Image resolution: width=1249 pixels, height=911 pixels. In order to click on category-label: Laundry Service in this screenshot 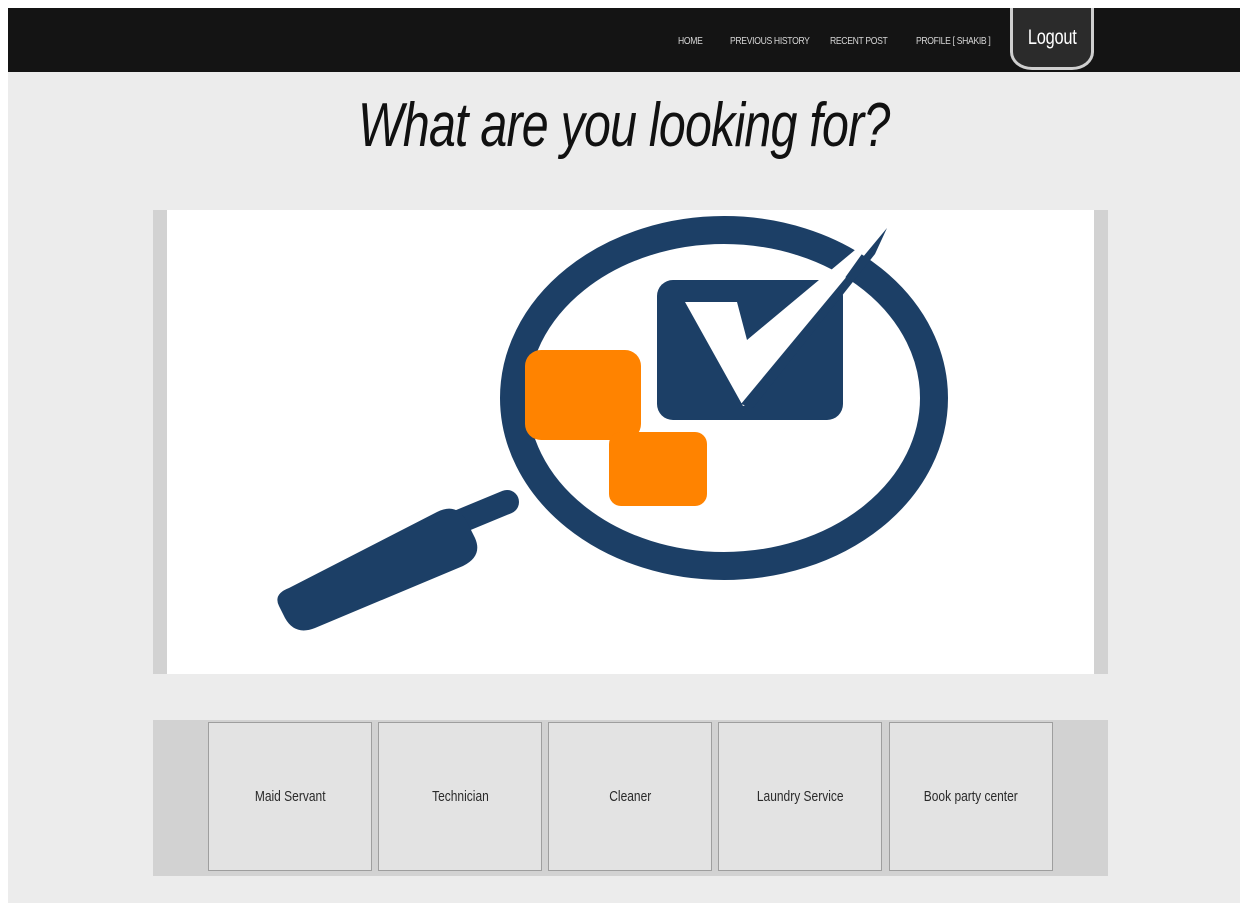, I will do `click(800, 796)`.